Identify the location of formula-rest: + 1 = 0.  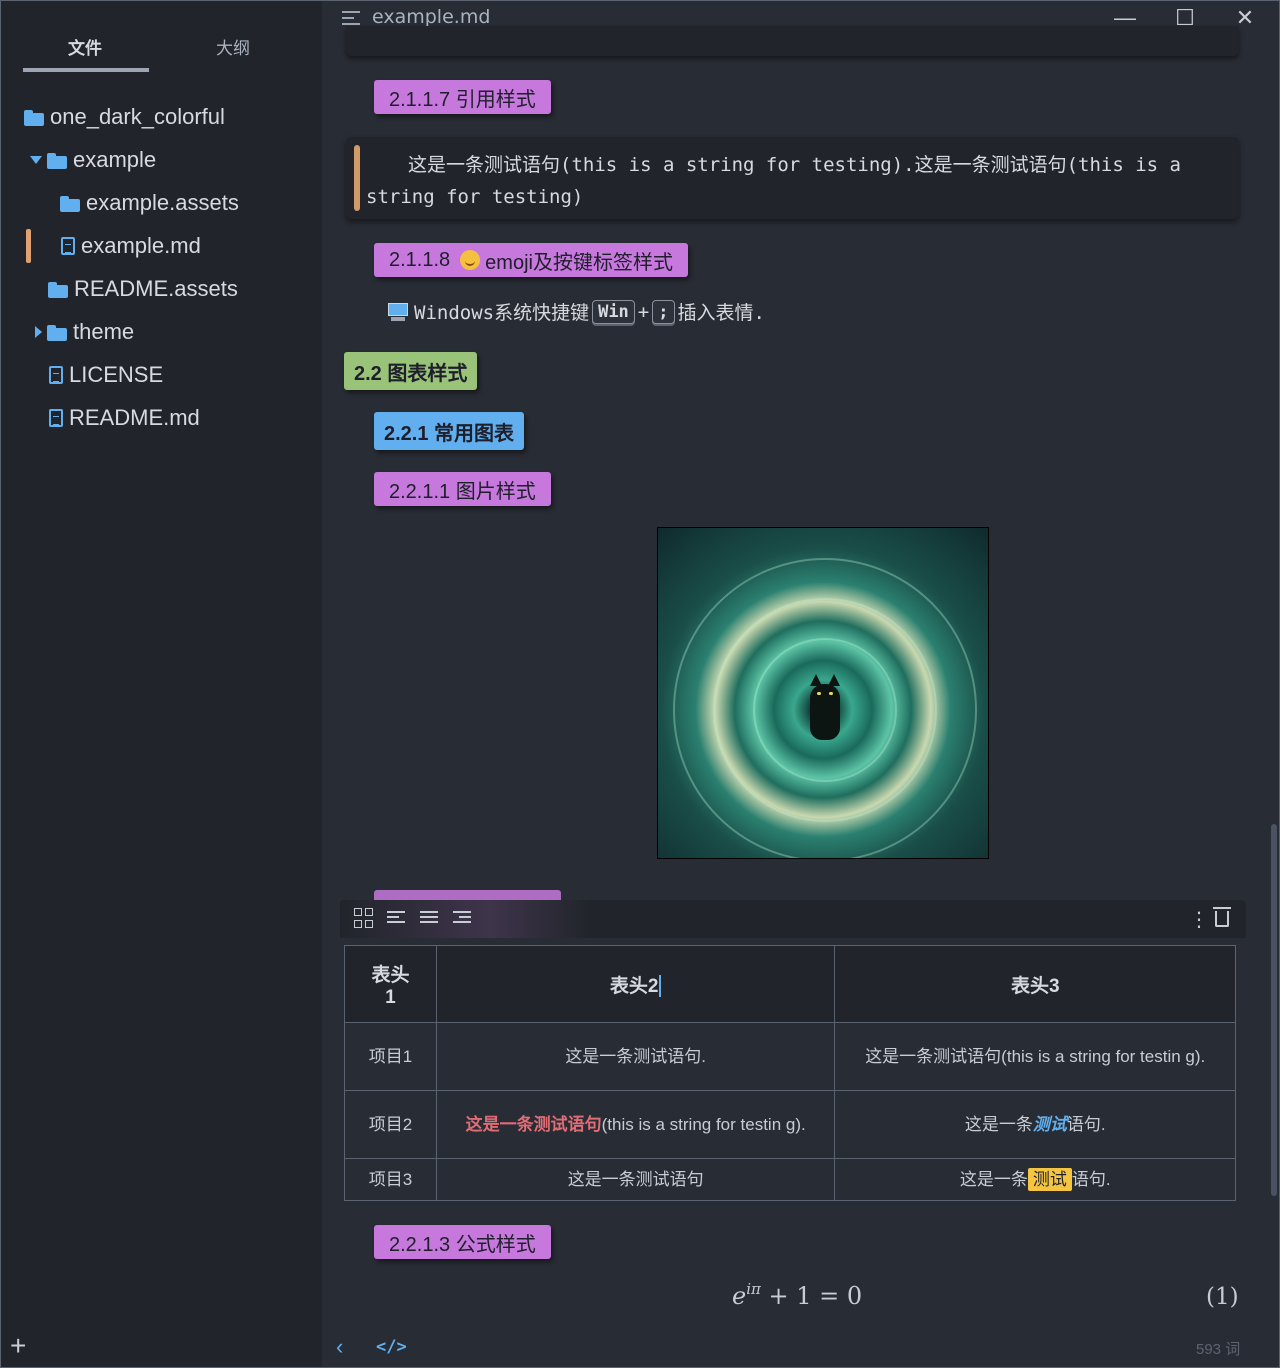
(815, 1296).